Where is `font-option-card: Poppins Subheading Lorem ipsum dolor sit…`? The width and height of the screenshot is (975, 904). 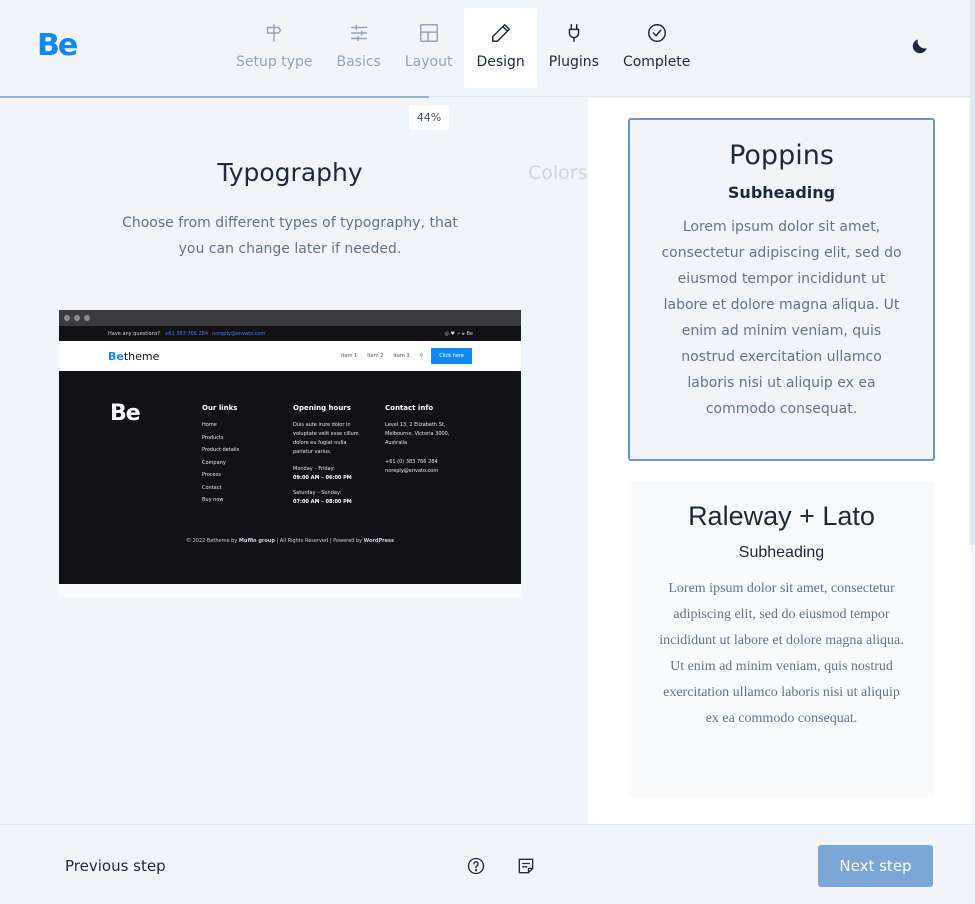 font-option-card: Poppins Subheading Lorem ipsum dolor sit… is located at coordinates (781, 289).